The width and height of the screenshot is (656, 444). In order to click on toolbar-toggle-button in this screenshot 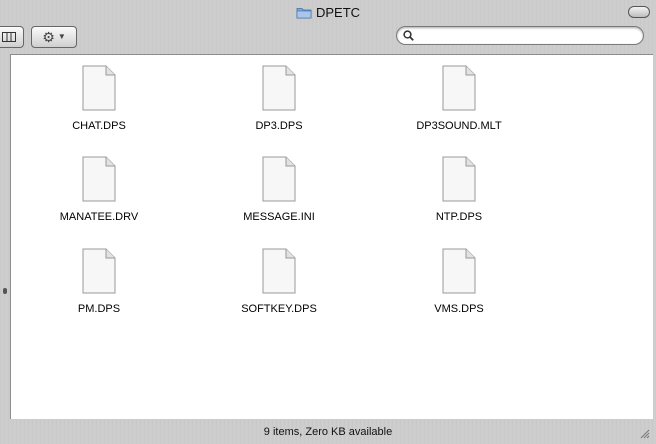, I will do `click(639, 12)`.